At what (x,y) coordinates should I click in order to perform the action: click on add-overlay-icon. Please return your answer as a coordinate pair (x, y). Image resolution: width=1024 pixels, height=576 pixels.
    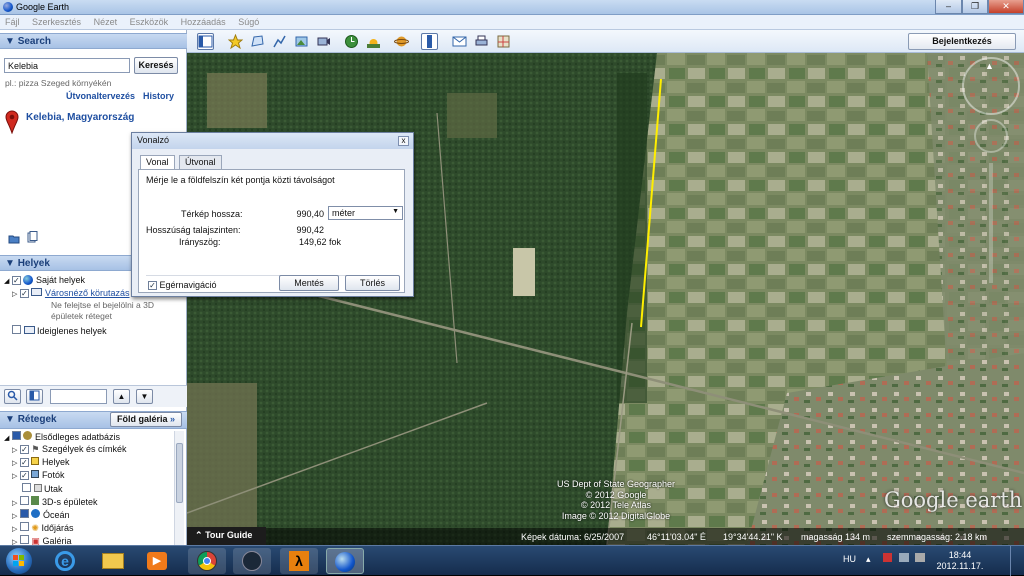
    Looking at the image, I should click on (301, 41).